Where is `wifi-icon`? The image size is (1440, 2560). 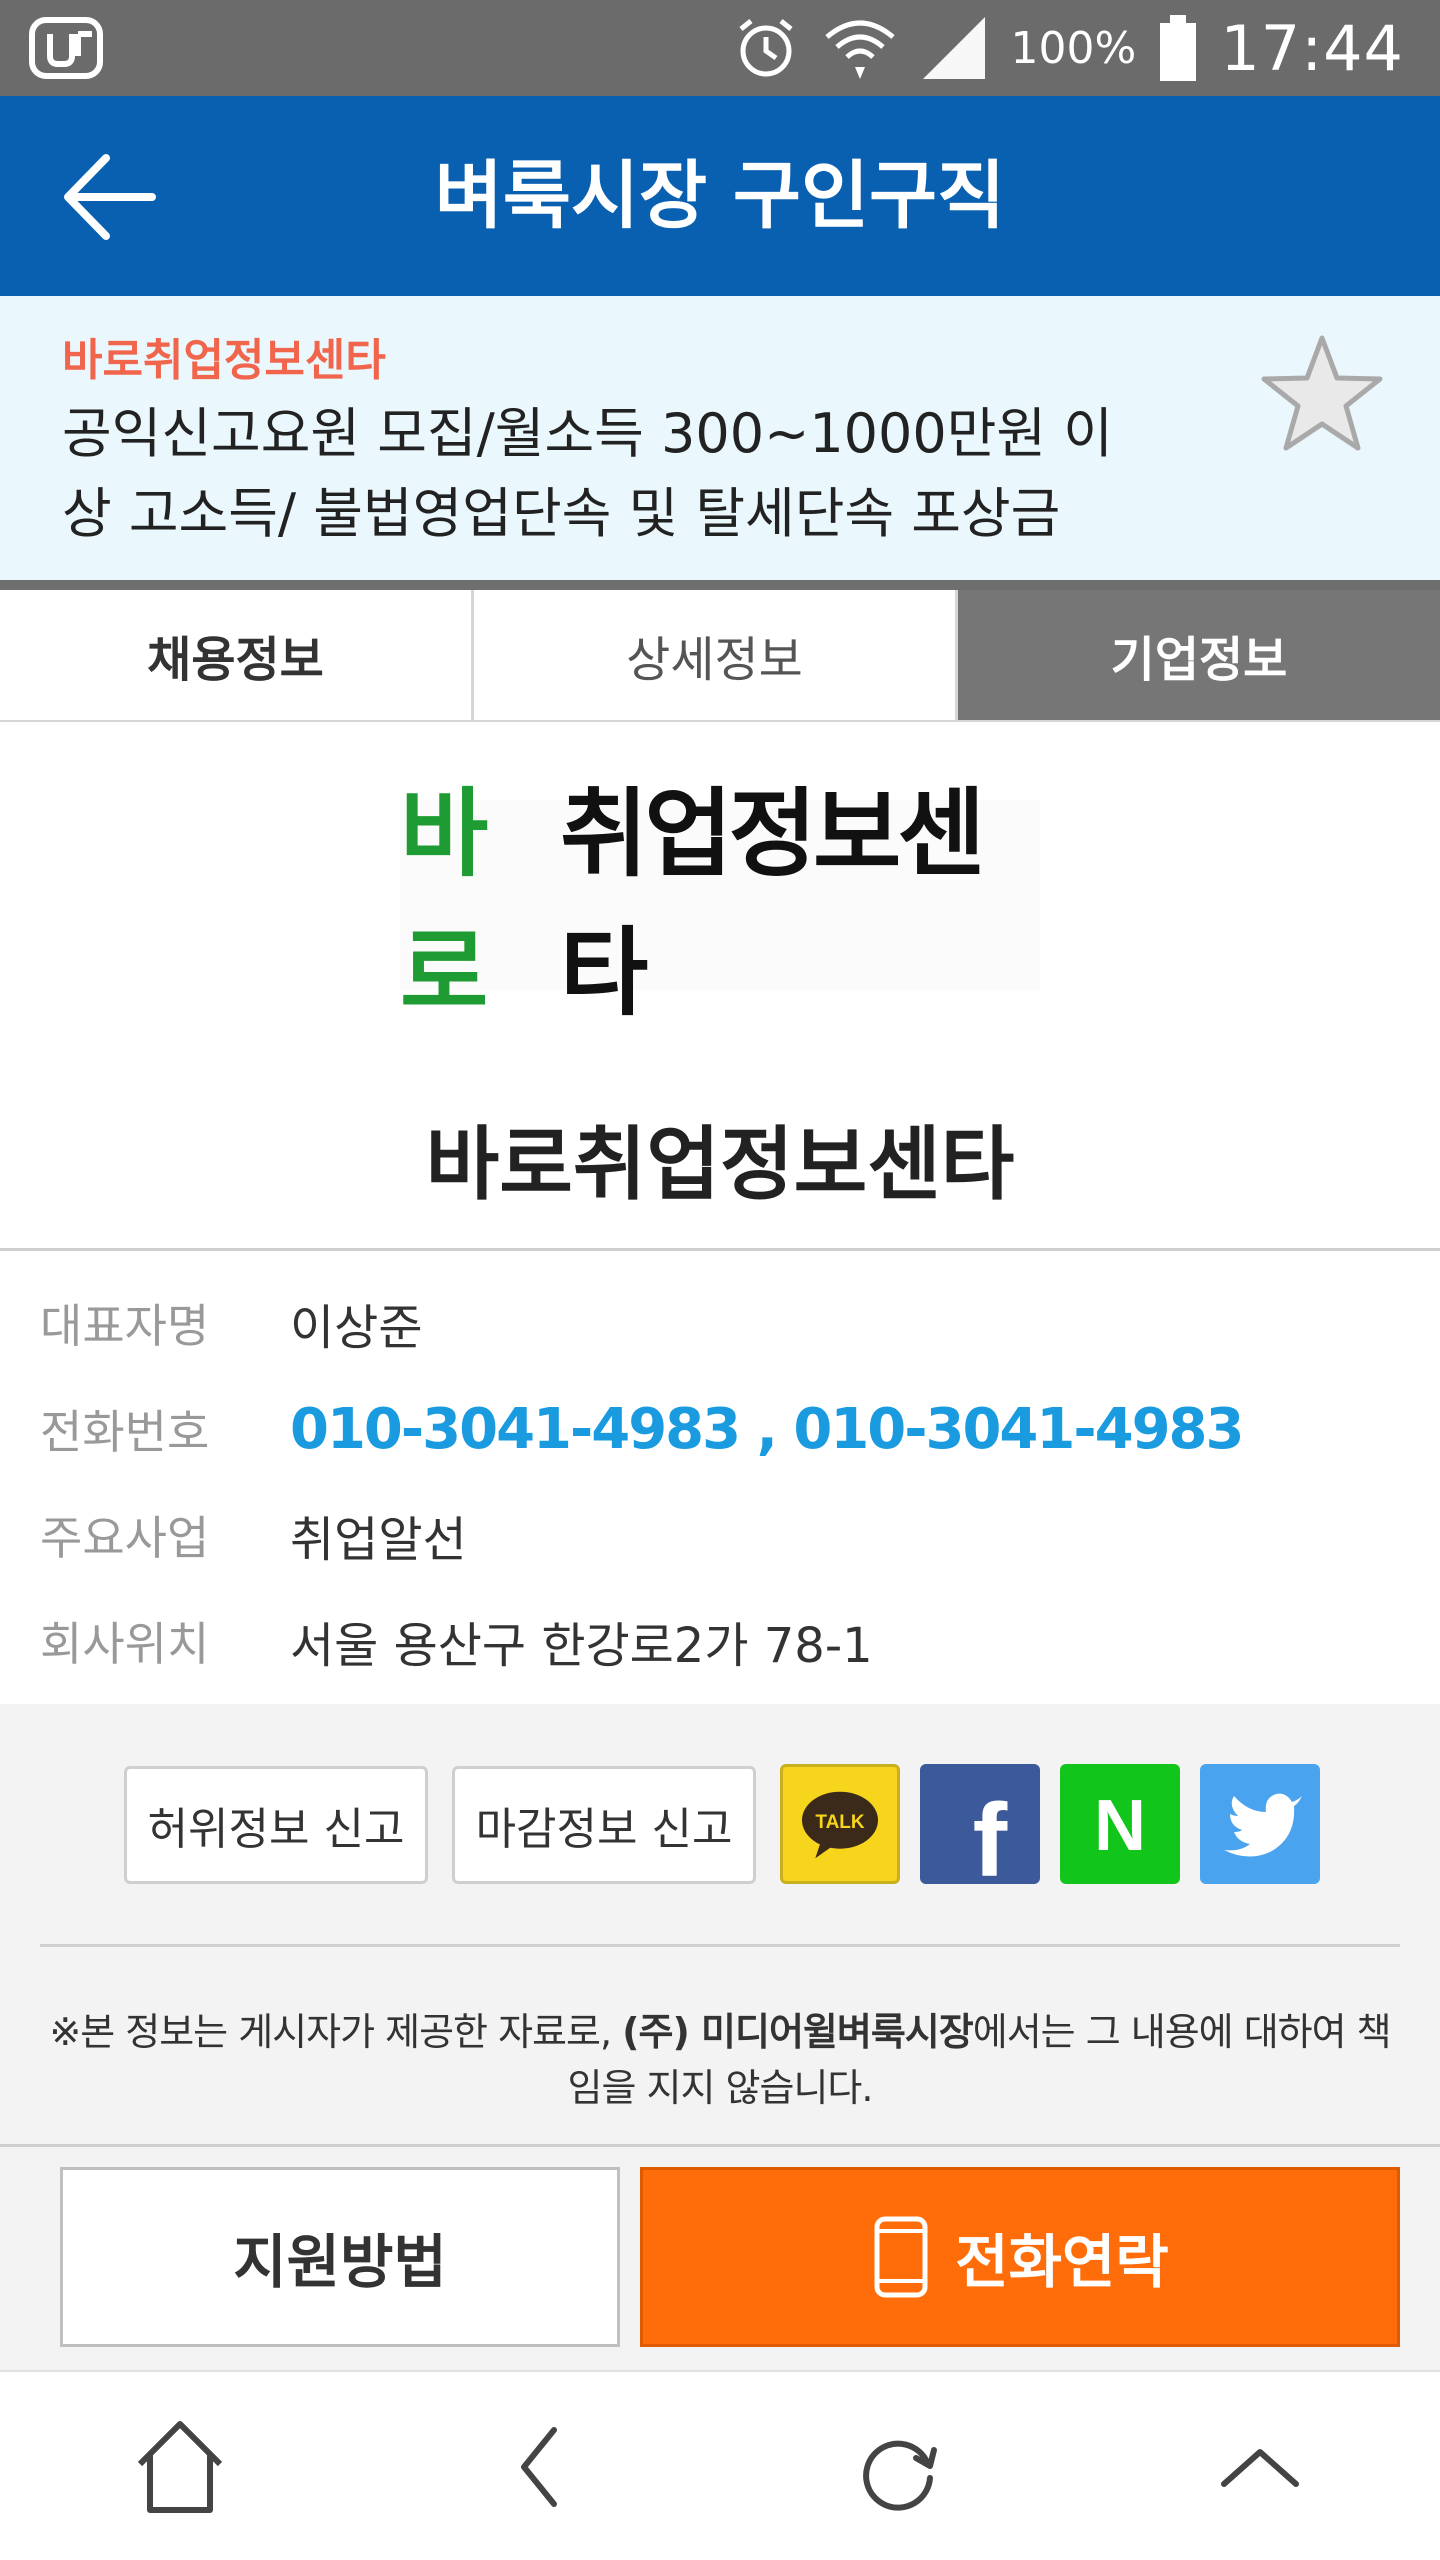
wifi-icon is located at coordinates (859, 49).